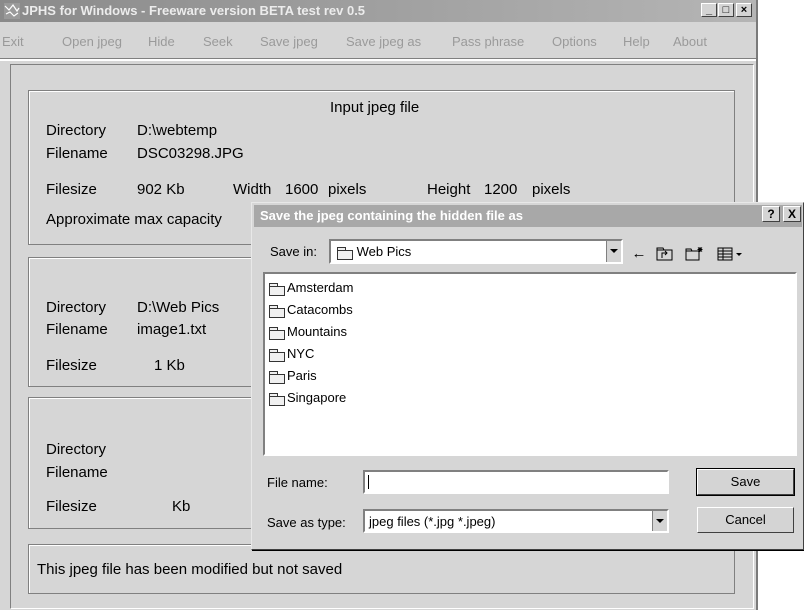  Describe the element at coordinates (161, 189) in the screenshot. I see `input-filesize-value: 902 Kb` at that location.